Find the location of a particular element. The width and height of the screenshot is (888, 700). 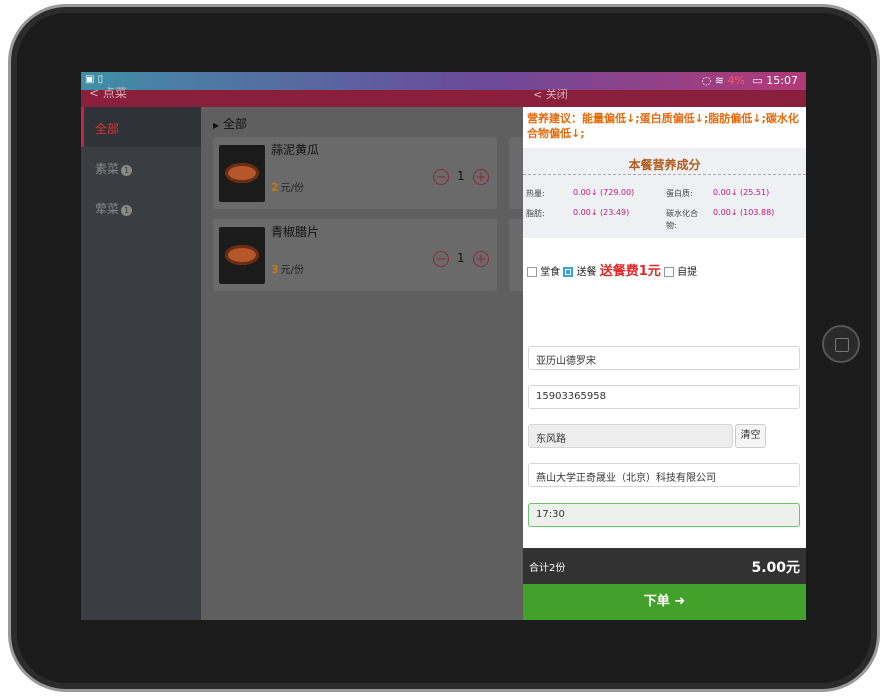

phone-field: 15903365958 is located at coordinates (664, 397).